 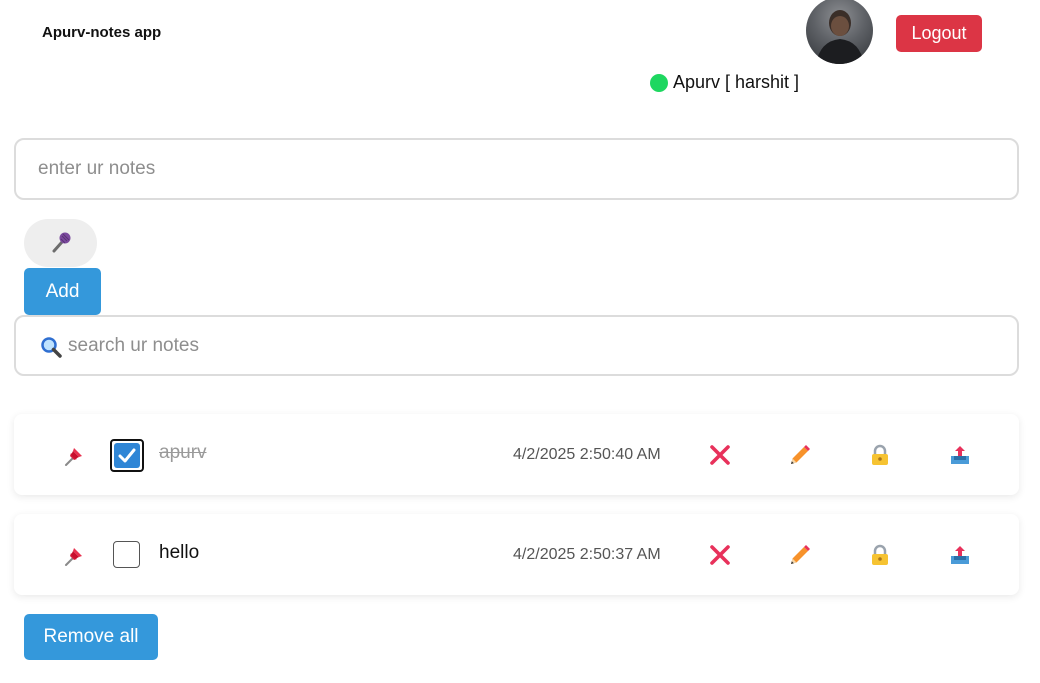 What do you see at coordinates (587, 554) in the screenshot?
I see `note-timestamp: 4/2/2025 2:50:37 AM` at bounding box center [587, 554].